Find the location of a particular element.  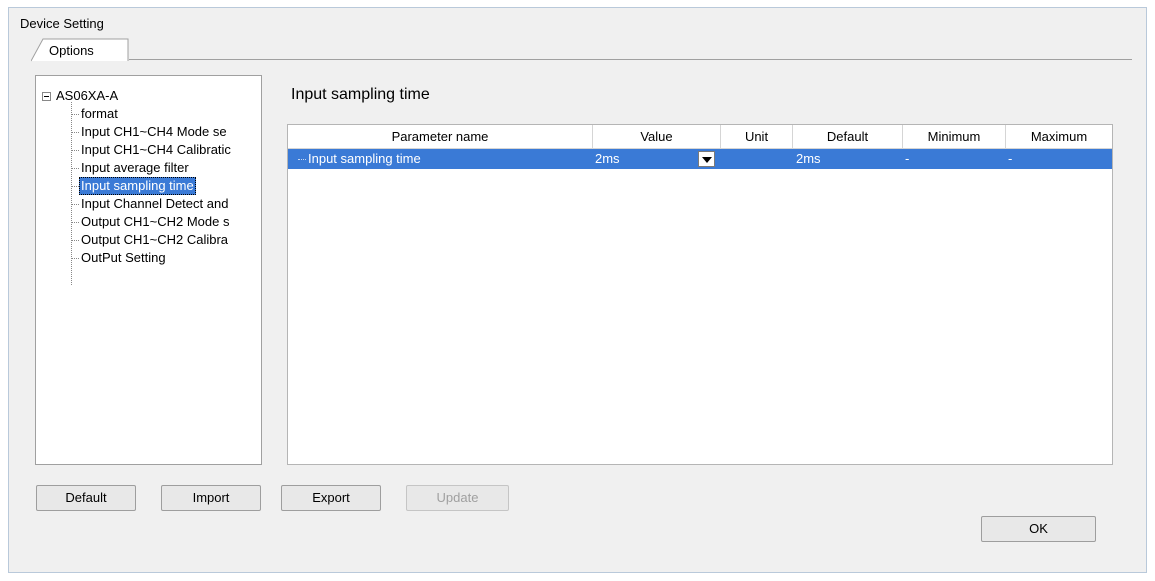

cell-default: 2ms is located at coordinates (808, 158).